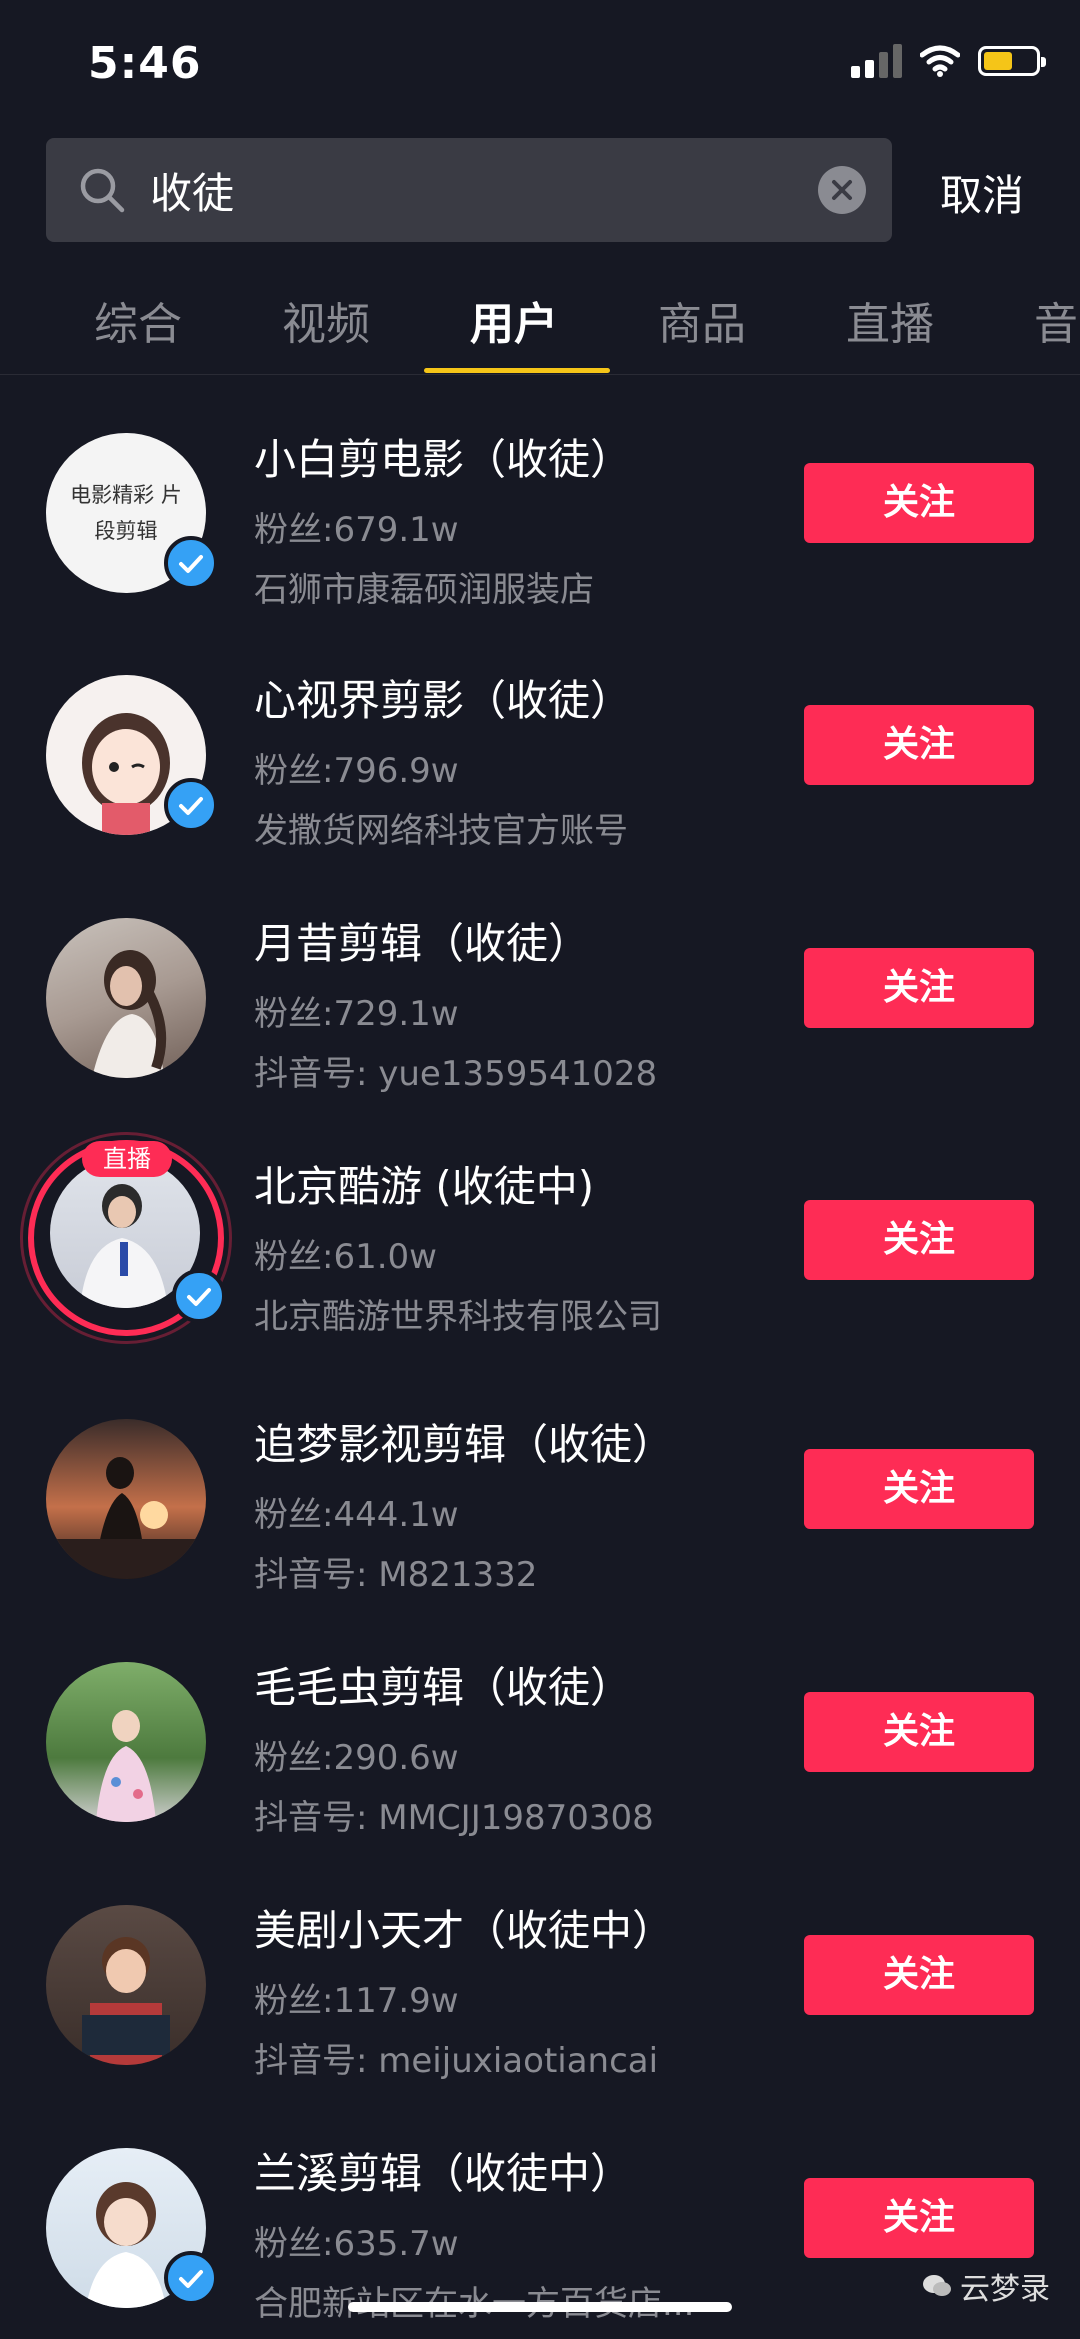 The width and height of the screenshot is (1080, 2339). I want to click on user-subtitle: 抖音号: M821332, so click(396, 1575).